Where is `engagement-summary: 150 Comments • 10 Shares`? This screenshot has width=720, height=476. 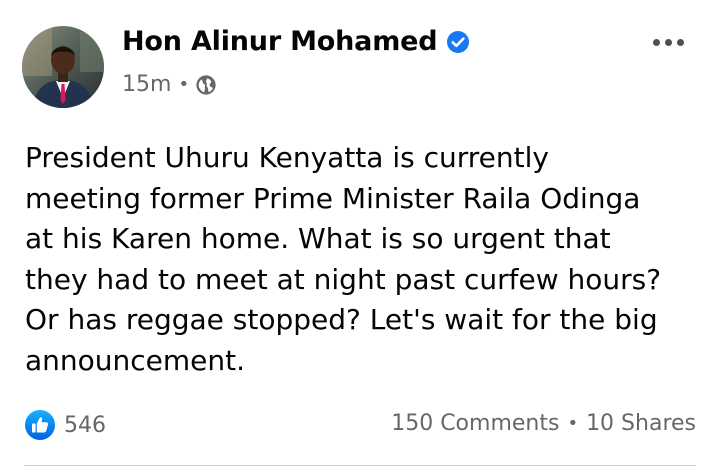
engagement-summary: 150 Comments • 10 Shares is located at coordinates (543, 423).